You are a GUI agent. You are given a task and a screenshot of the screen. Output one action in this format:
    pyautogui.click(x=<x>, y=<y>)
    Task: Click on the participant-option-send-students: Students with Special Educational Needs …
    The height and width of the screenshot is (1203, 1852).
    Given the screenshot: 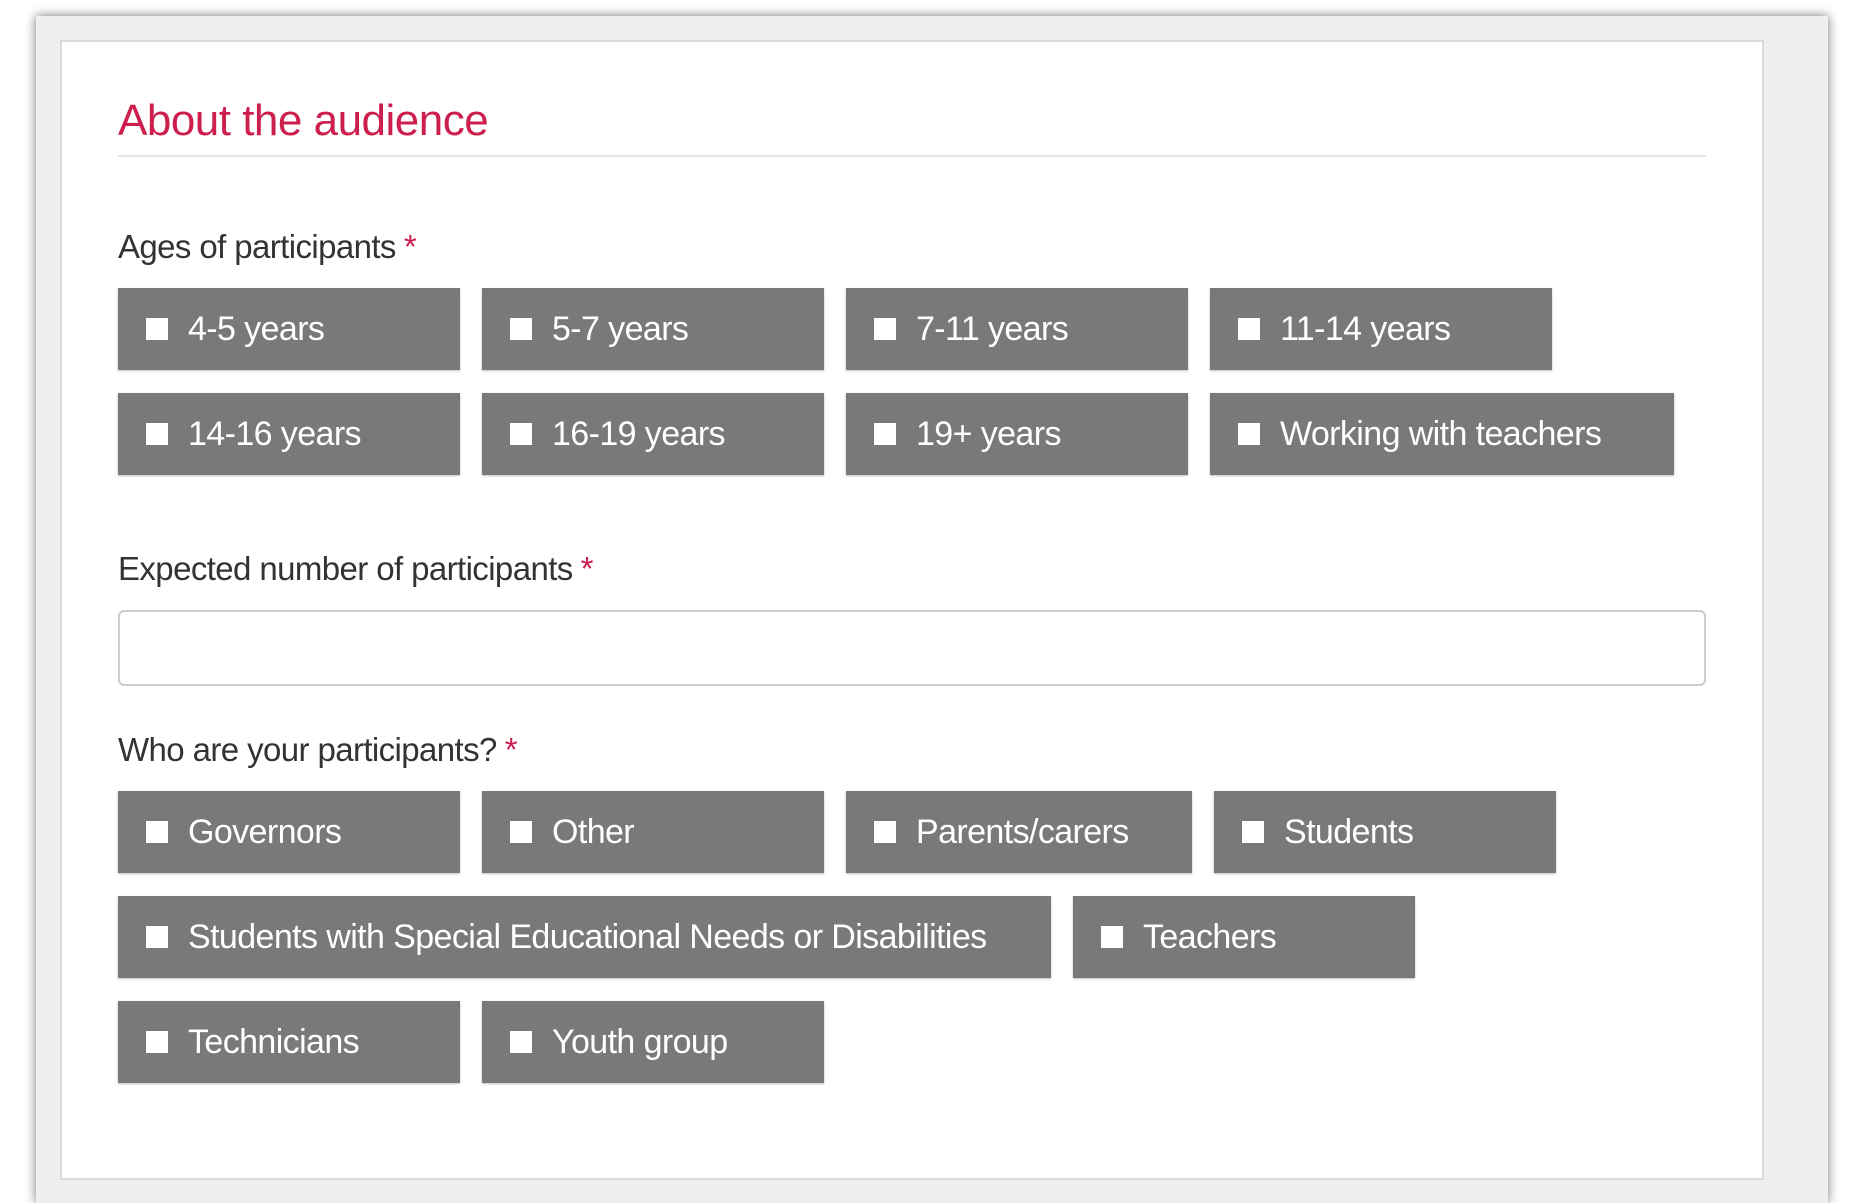 What is the action you would take?
    pyautogui.click(x=584, y=937)
    